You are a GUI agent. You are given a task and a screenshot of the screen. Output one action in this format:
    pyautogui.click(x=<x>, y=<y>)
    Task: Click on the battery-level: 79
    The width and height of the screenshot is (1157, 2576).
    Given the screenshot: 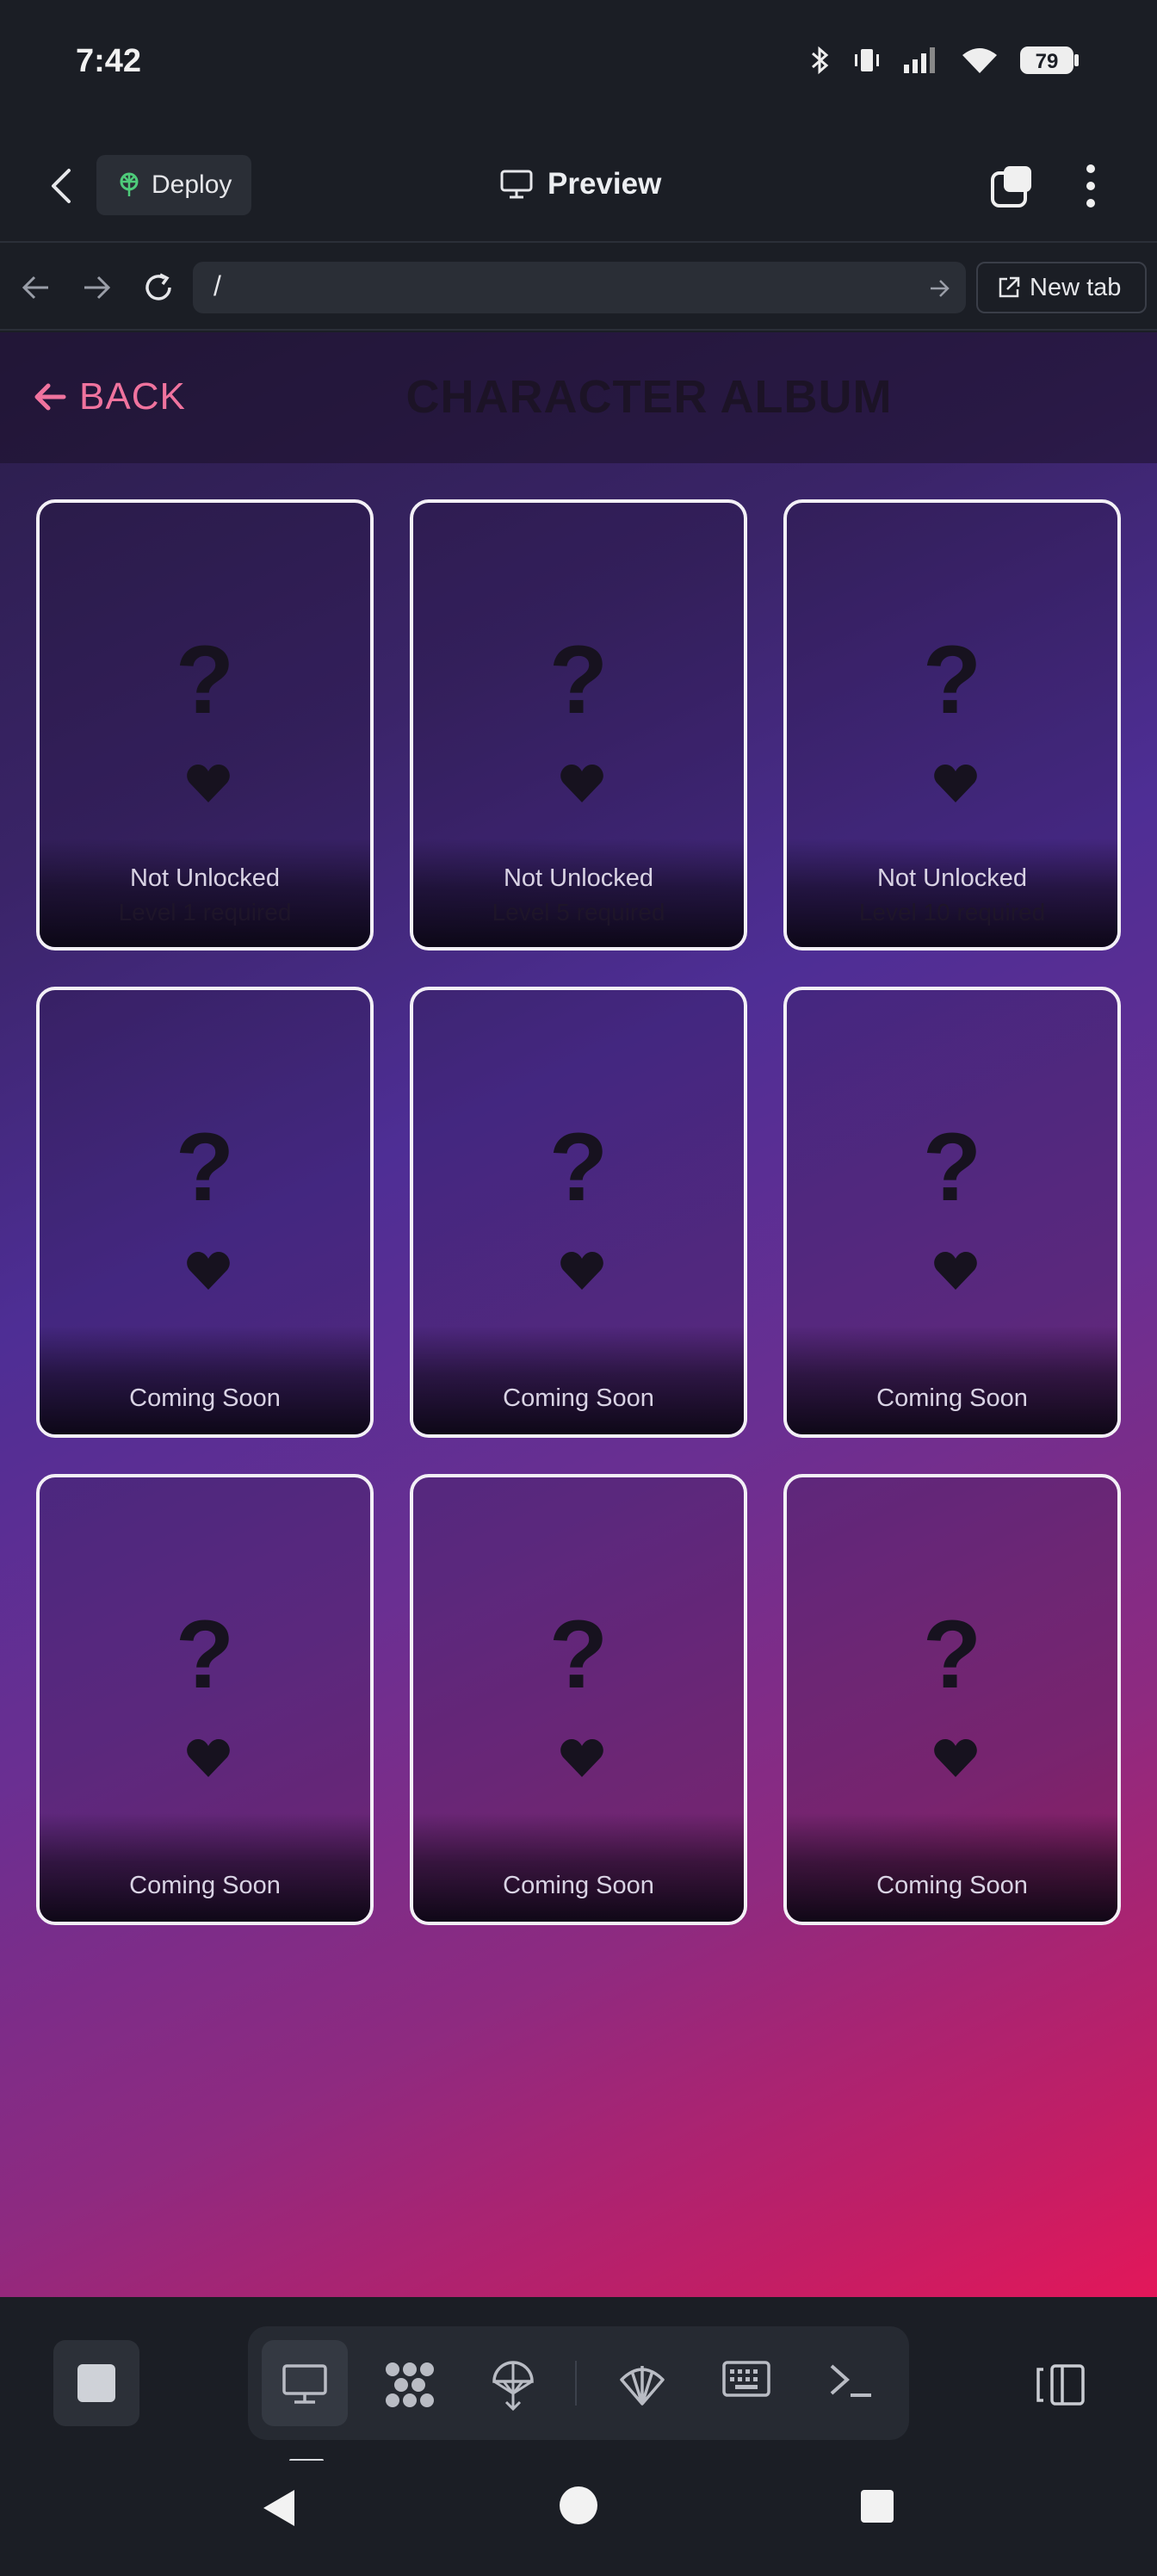 What is the action you would take?
    pyautogui.click(x=1047, y=62)
    